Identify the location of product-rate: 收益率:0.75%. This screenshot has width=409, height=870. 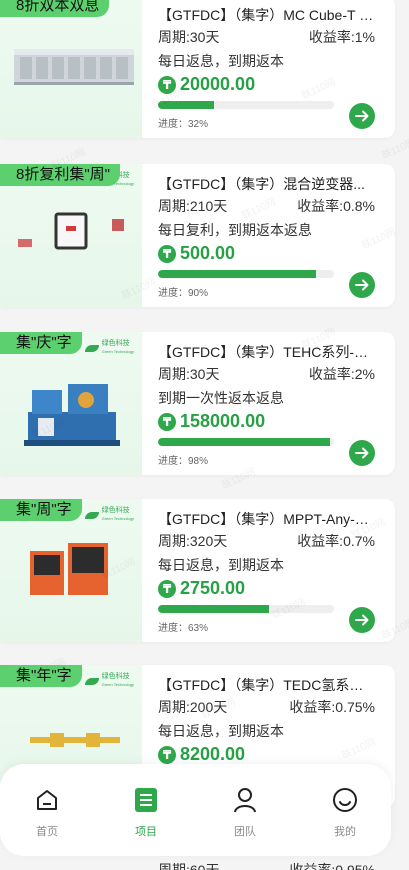
(332, 707).